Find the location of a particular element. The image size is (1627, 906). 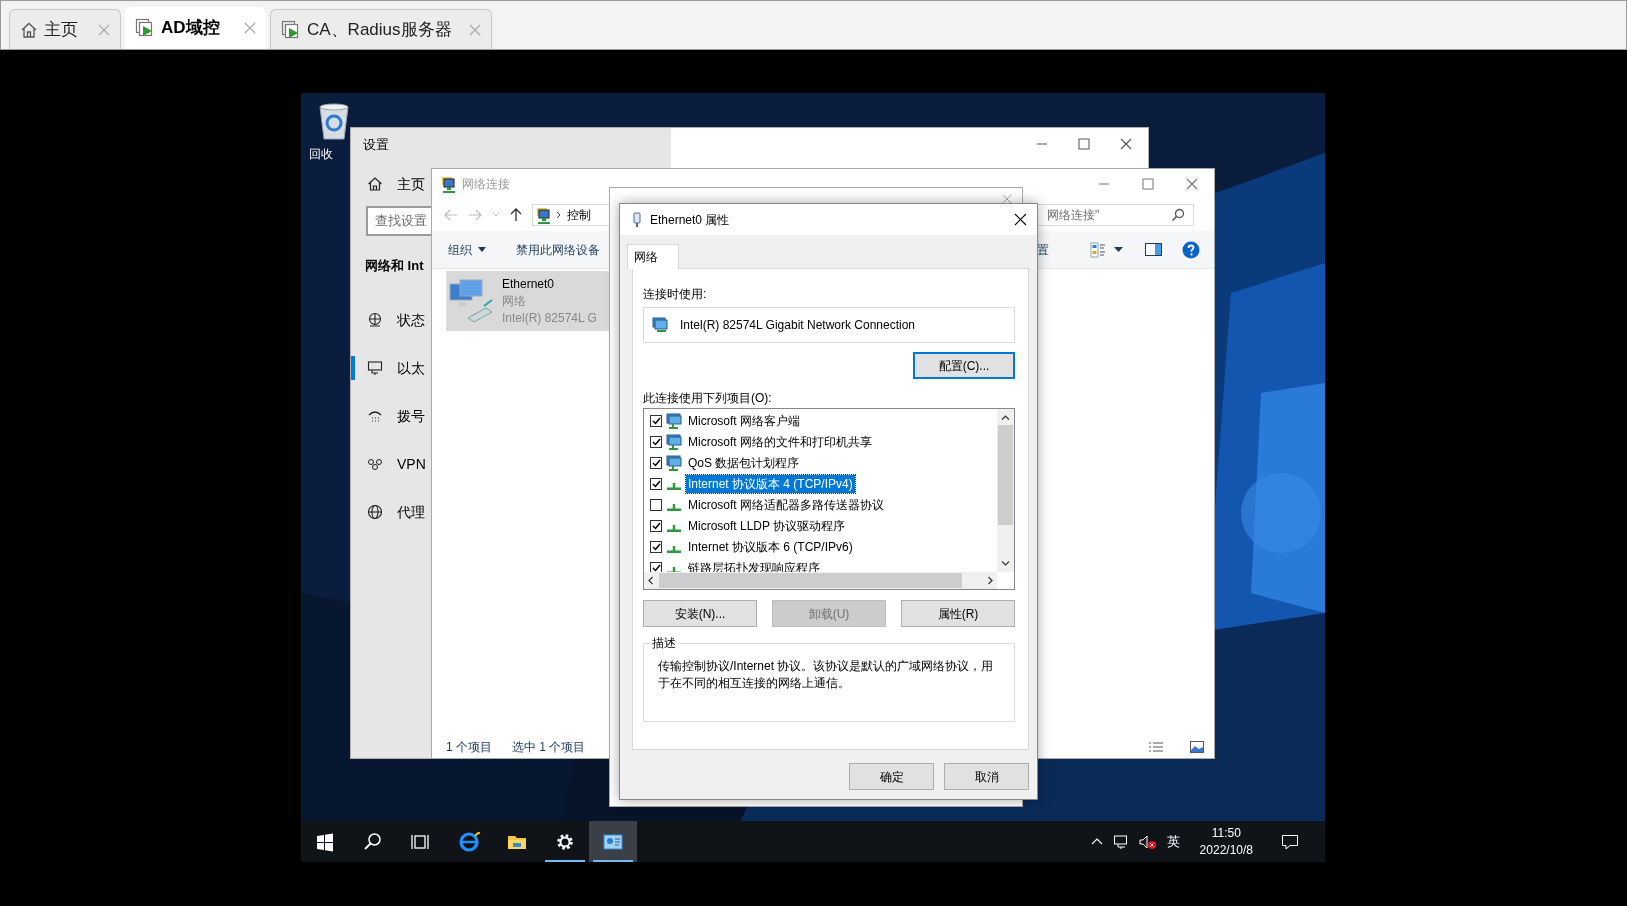

desktop-icon-label: 回收 is located at coordinates (321, 154).